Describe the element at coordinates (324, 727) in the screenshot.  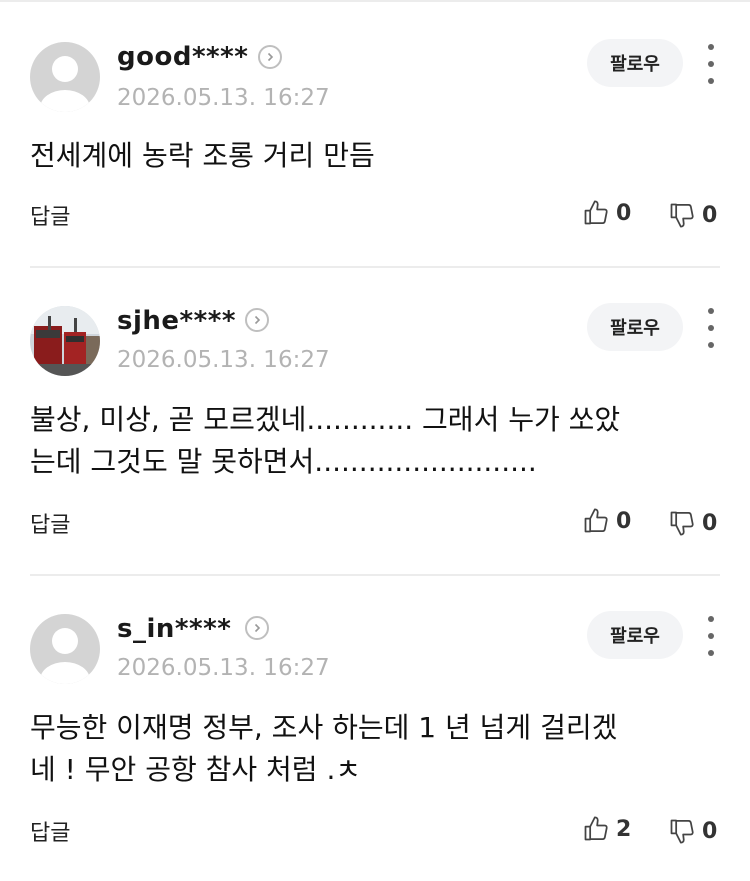
I see `comment-text-line: 무능한 이재명 정부, 조사 하는데 1 년 넘게 걸리겠` at that location.